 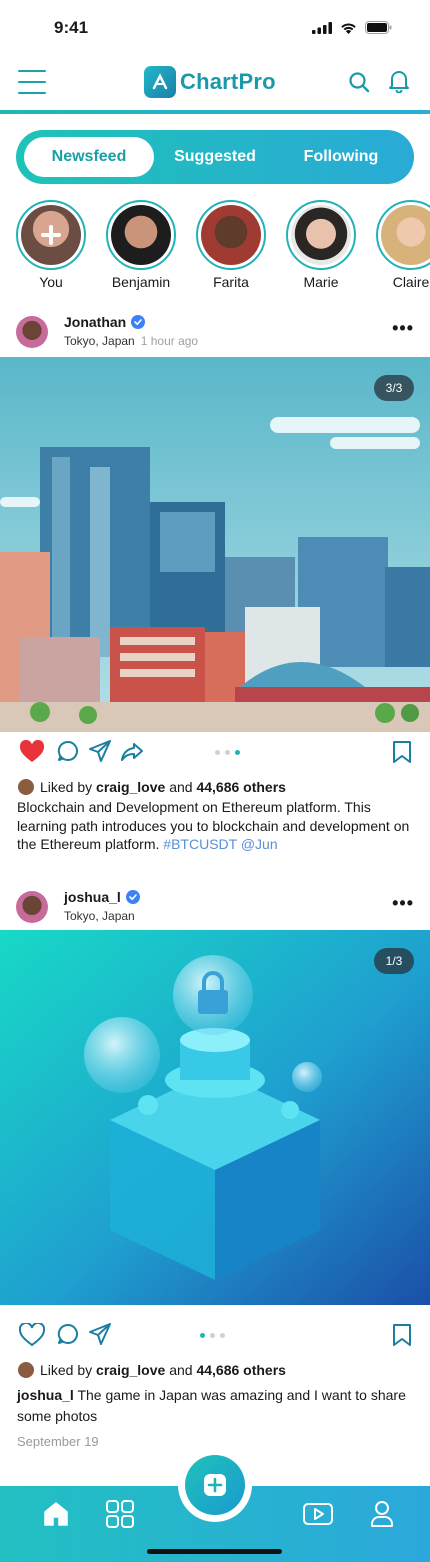 What do you see at coordinates (51, 282) in the screenshot?
I see `story-name: You` at bounding box center [51, 282].